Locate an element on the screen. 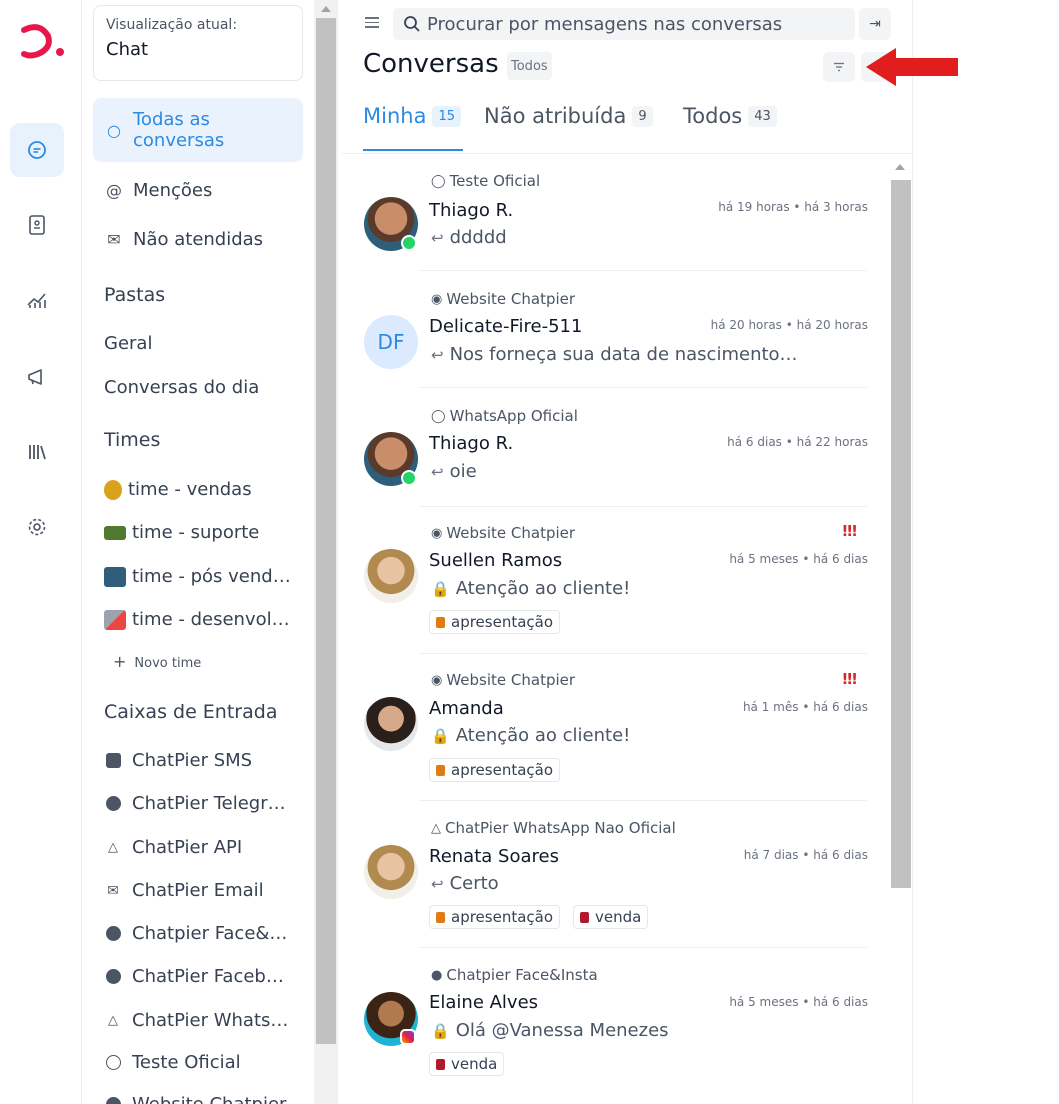 The image size is (1059, 1104). inbox-label: Website Chatpier is located at coordinates (209, 1099).